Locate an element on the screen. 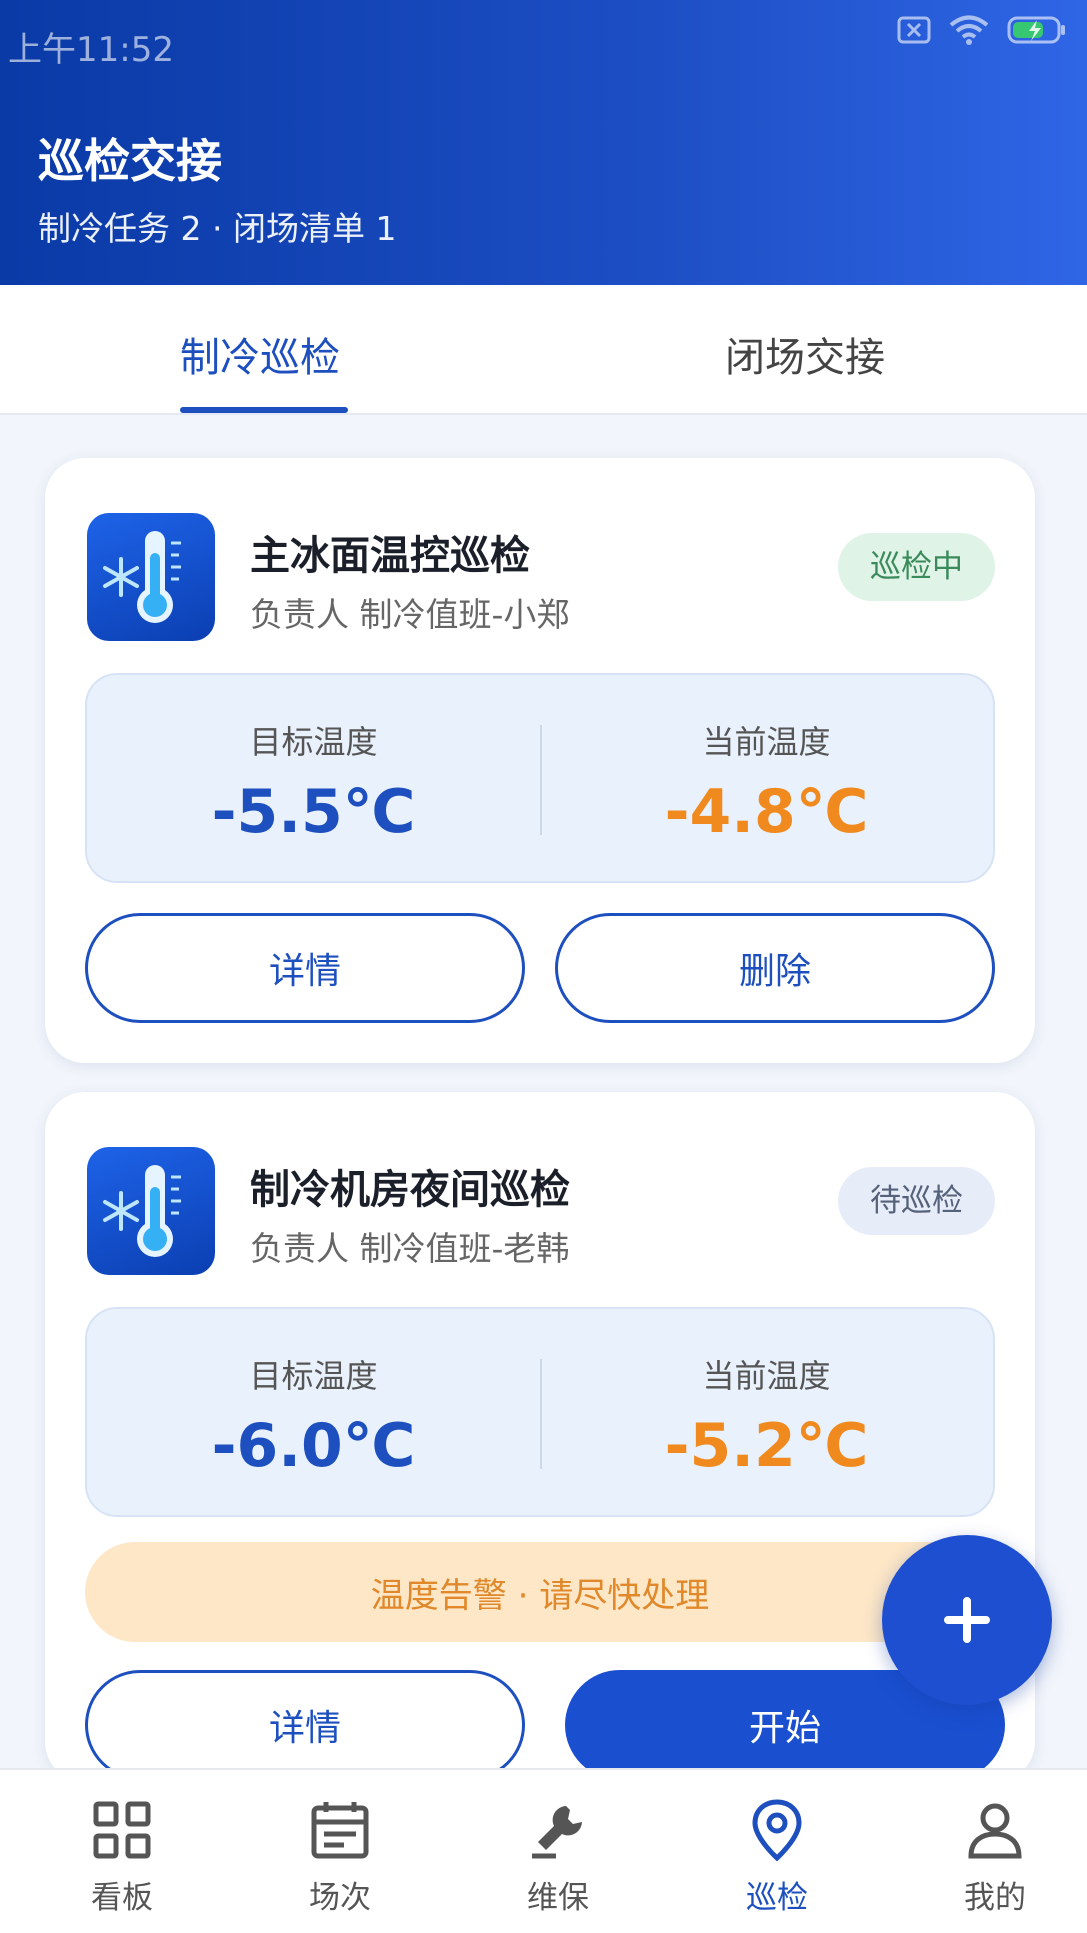 This screenshot has width=1087, height=1933. target-temperature-value: -5.5℃ is located at coordinates (313, 812).